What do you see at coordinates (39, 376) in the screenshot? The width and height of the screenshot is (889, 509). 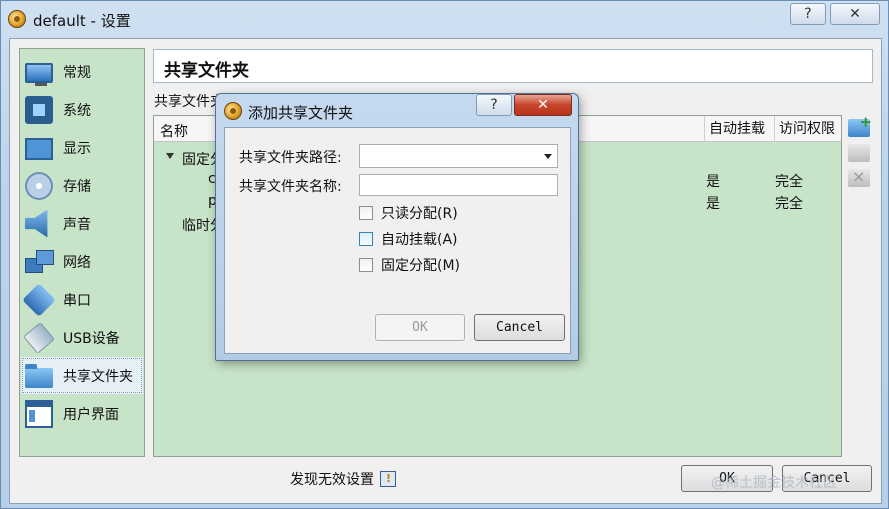 I see `folder-icon` at bounding box center [39, 376].